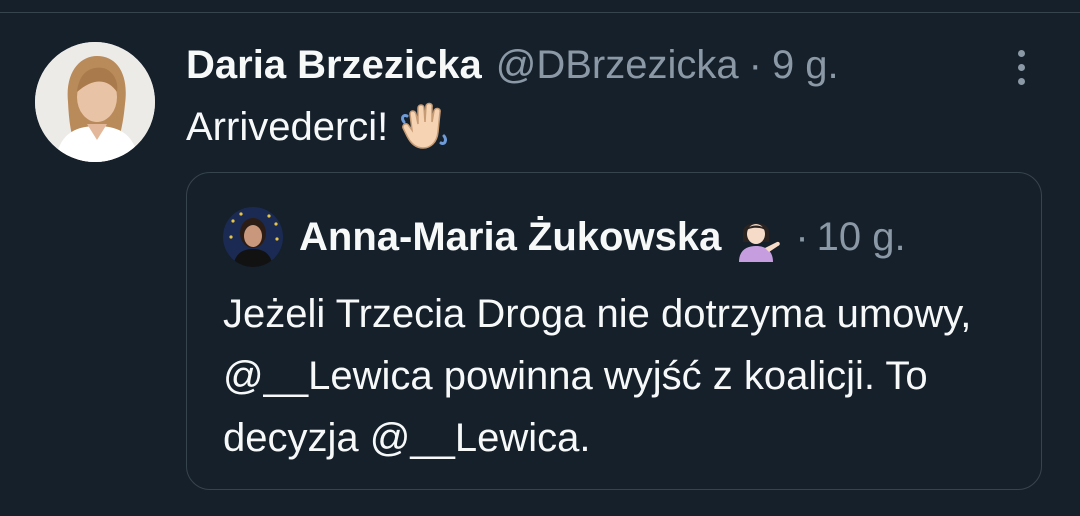  I want to click on top-divider, so click(540, 6).